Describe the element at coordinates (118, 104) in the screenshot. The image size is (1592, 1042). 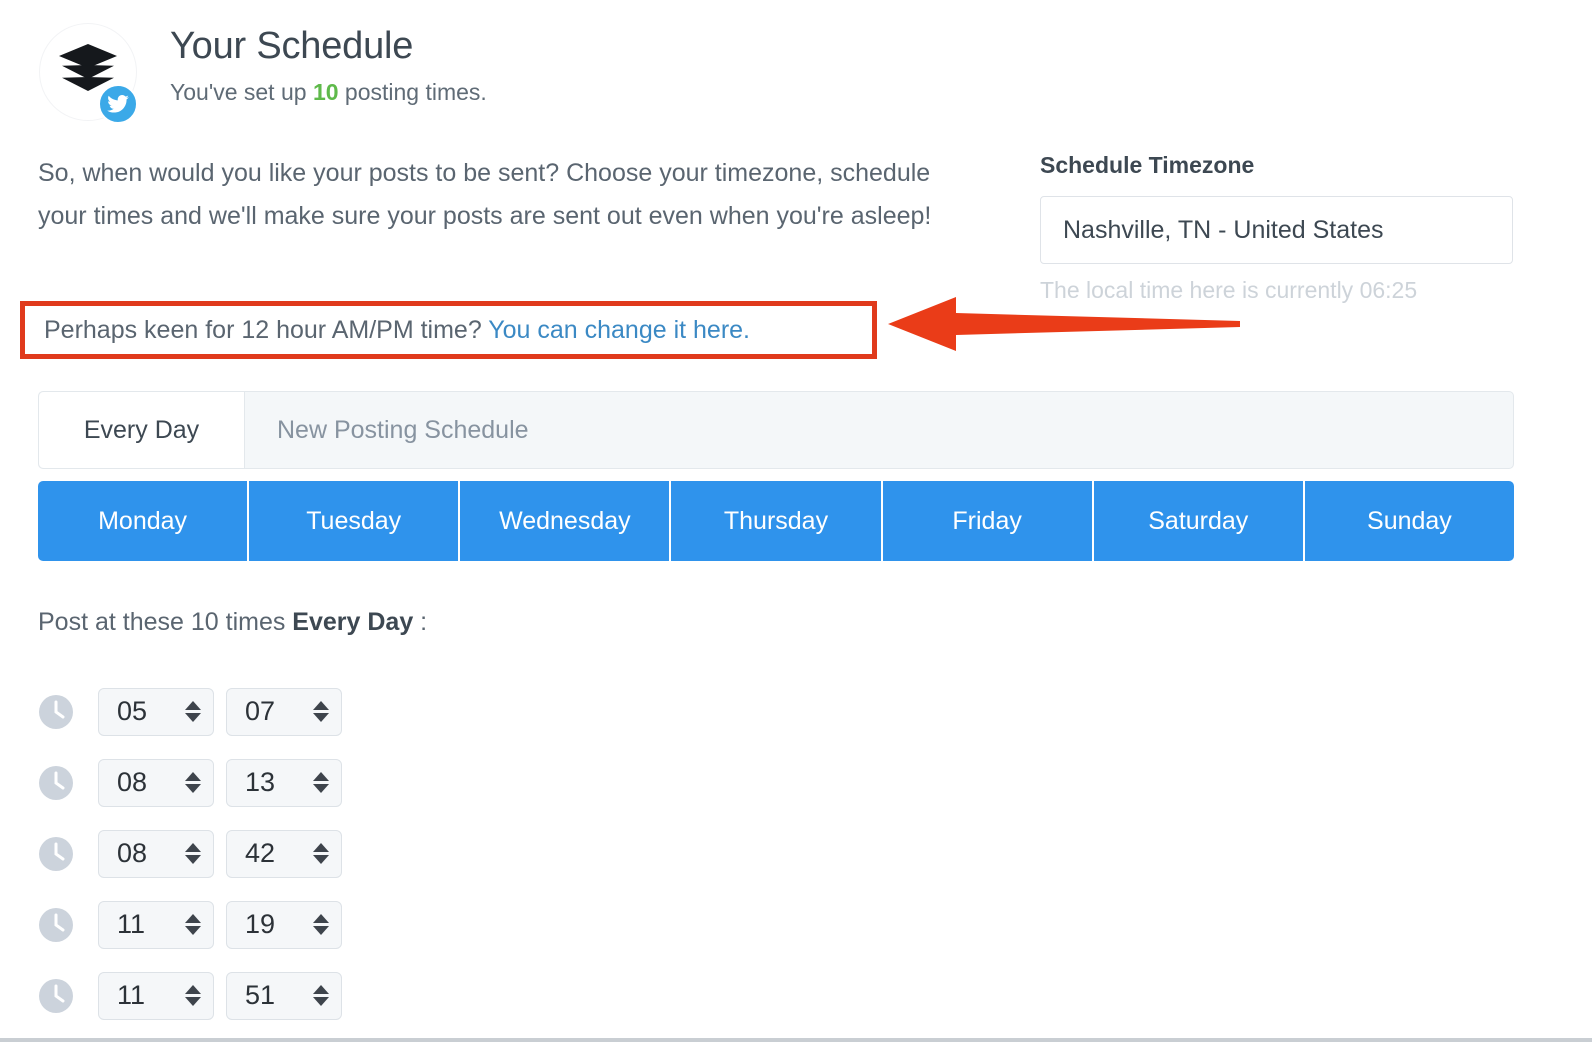
I see `twitter-bird-icon` at that location.